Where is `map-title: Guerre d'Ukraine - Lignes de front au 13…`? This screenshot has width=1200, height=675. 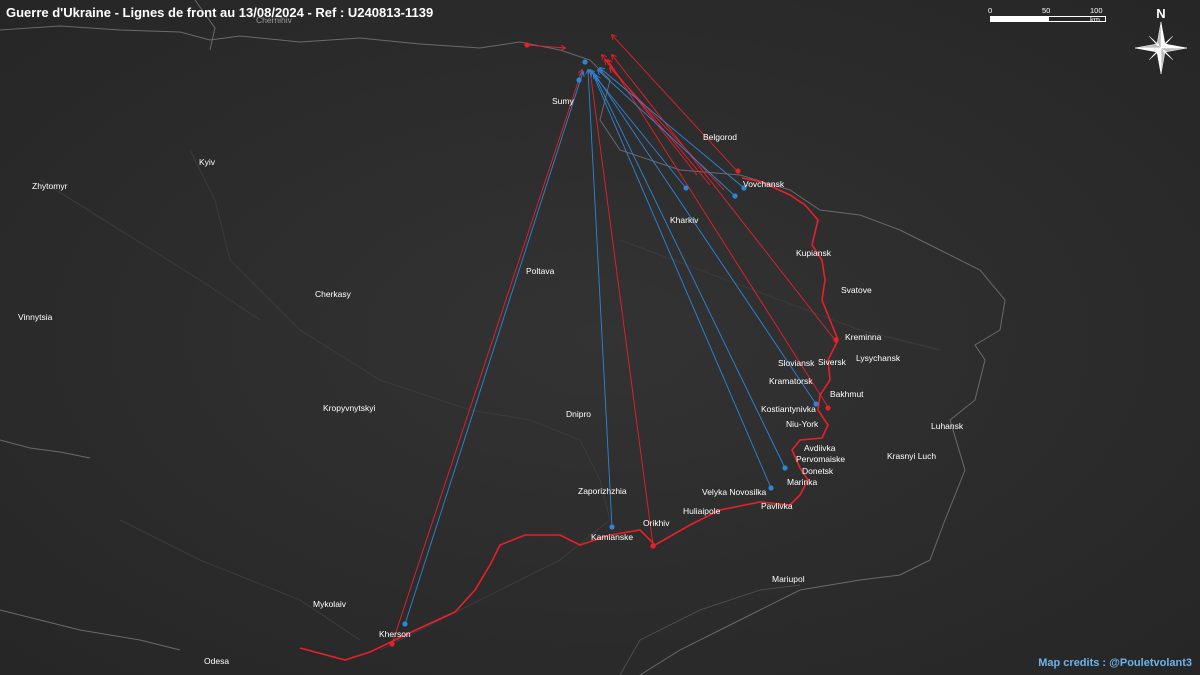 map-title: Guerre d'Ukraine - Lignes de front au 13… is located at coordinates (220, 12).